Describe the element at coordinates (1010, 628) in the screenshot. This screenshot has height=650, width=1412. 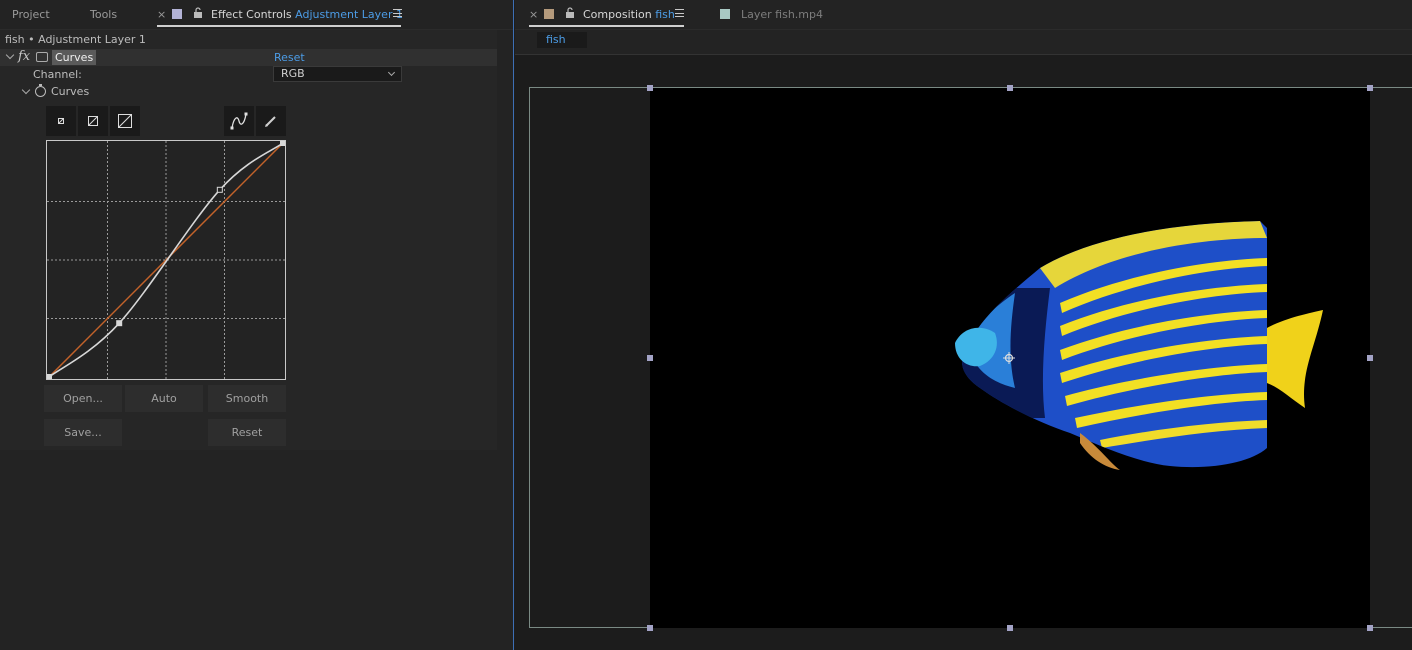
I see `layer-handle-bottom-center` at that location.